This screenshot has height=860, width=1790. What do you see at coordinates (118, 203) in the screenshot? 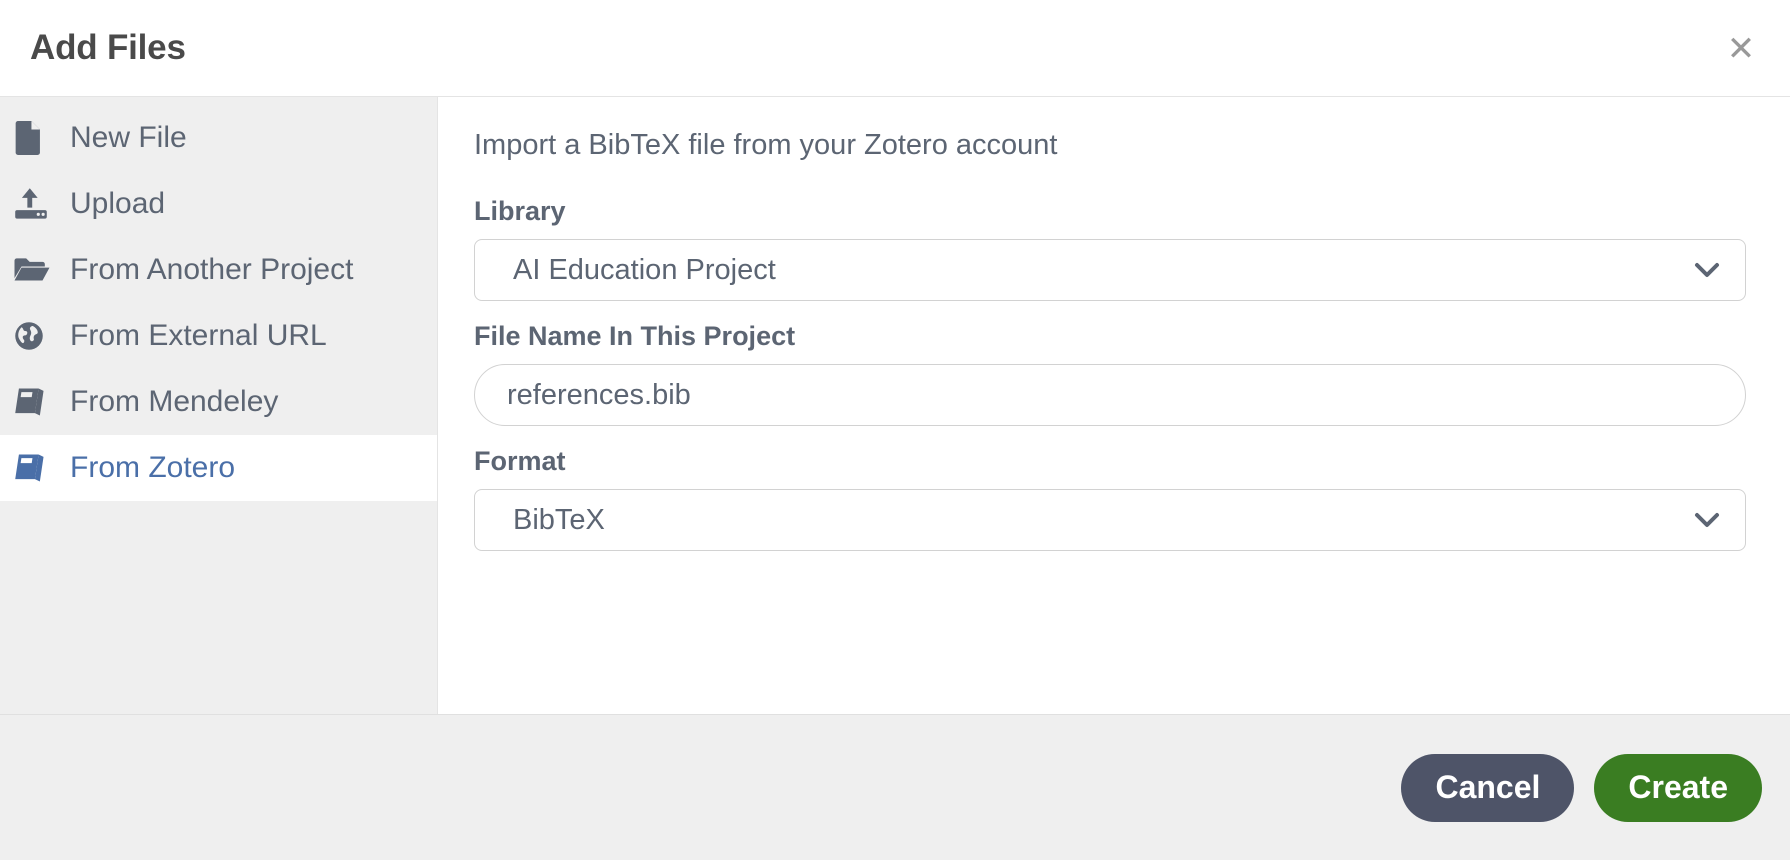
I see `sidebar-item-label: Upload` at bounding box center [118, 203].